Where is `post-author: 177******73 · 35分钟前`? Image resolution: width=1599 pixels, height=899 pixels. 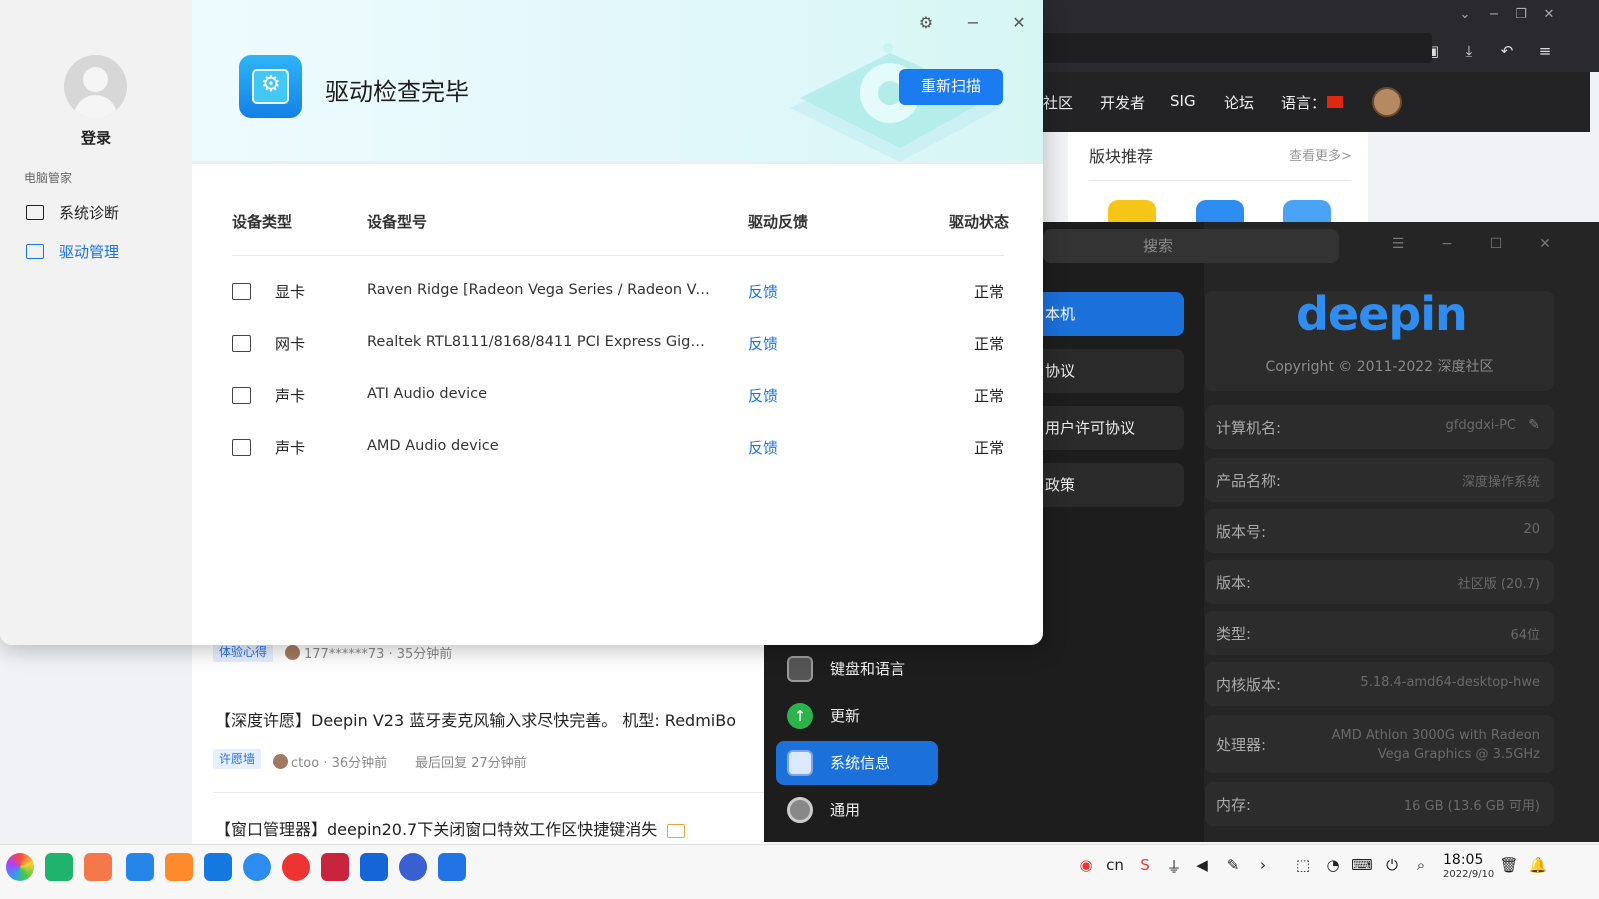
post-author: 177******73 · 35分钟前 is located at coordinates (378, 652).